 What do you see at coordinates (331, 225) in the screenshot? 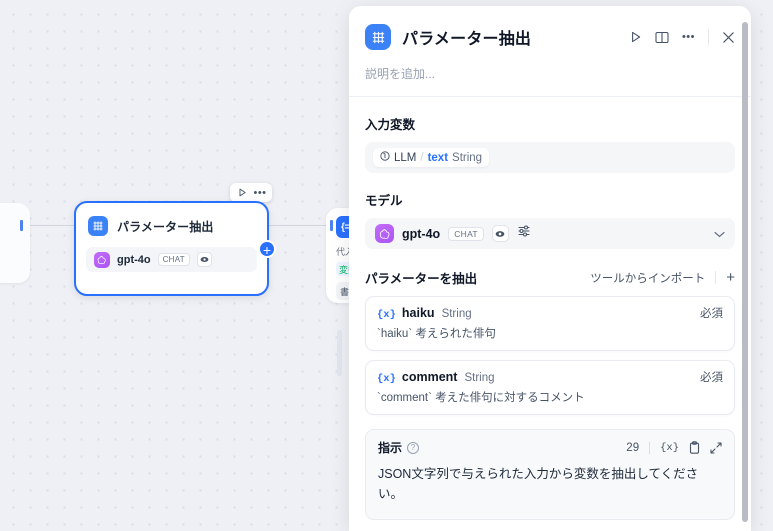
I see `port-downstream-in` at bounding box center [331, 225].